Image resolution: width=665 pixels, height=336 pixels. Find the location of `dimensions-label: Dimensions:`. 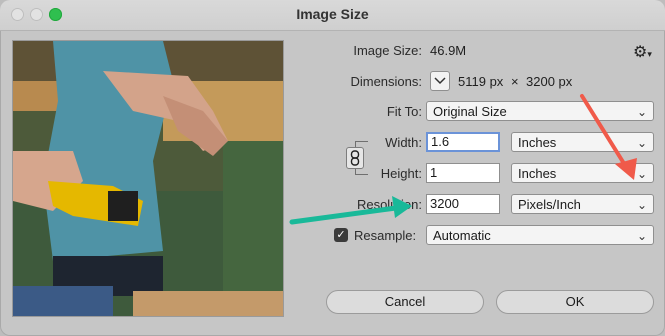

dimensions-label: Dimensions: is located at coordinates (386, 81).